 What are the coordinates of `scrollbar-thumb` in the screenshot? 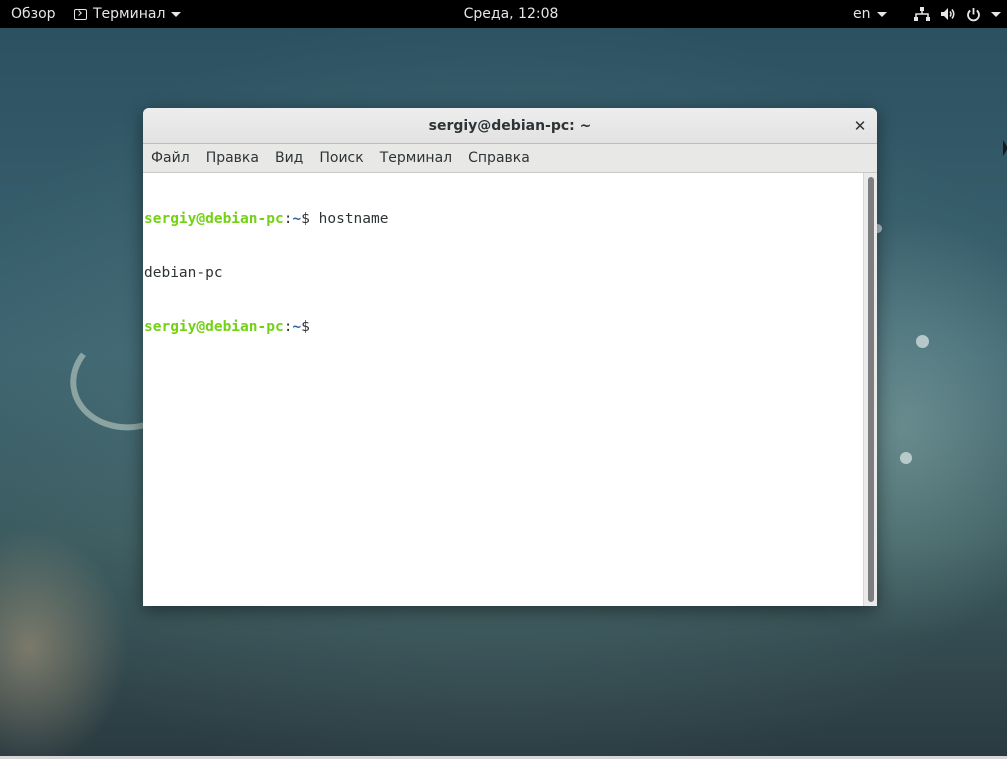 It's located at (871, 389).